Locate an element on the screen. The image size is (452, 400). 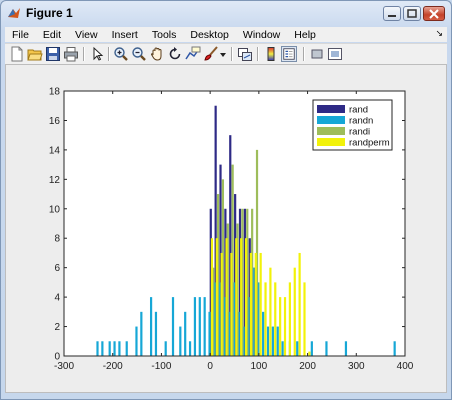
save-icon is located at coordinates (53, 54).